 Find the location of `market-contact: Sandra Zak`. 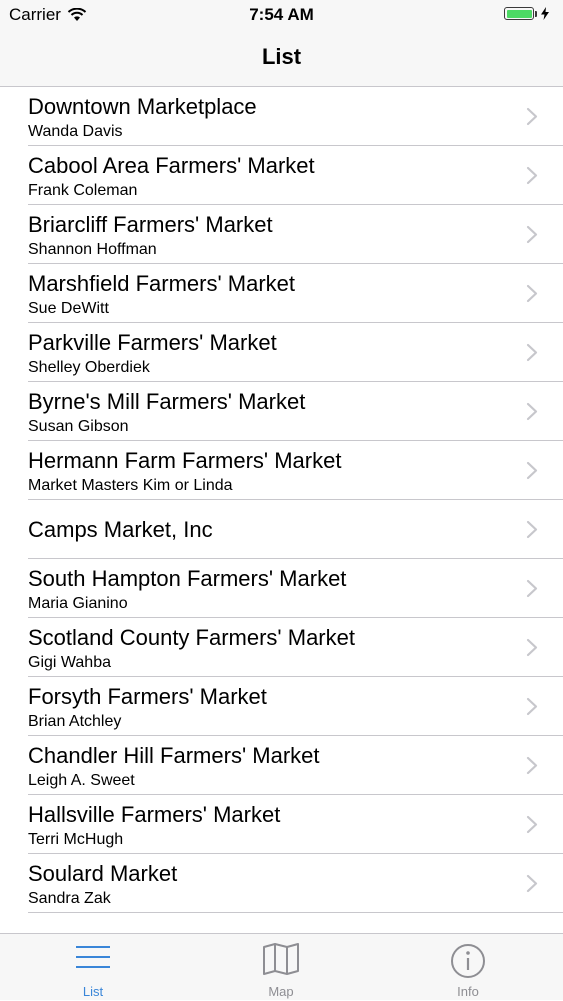

market-contact: Sandra Zak is located at coordinates (69, 898).